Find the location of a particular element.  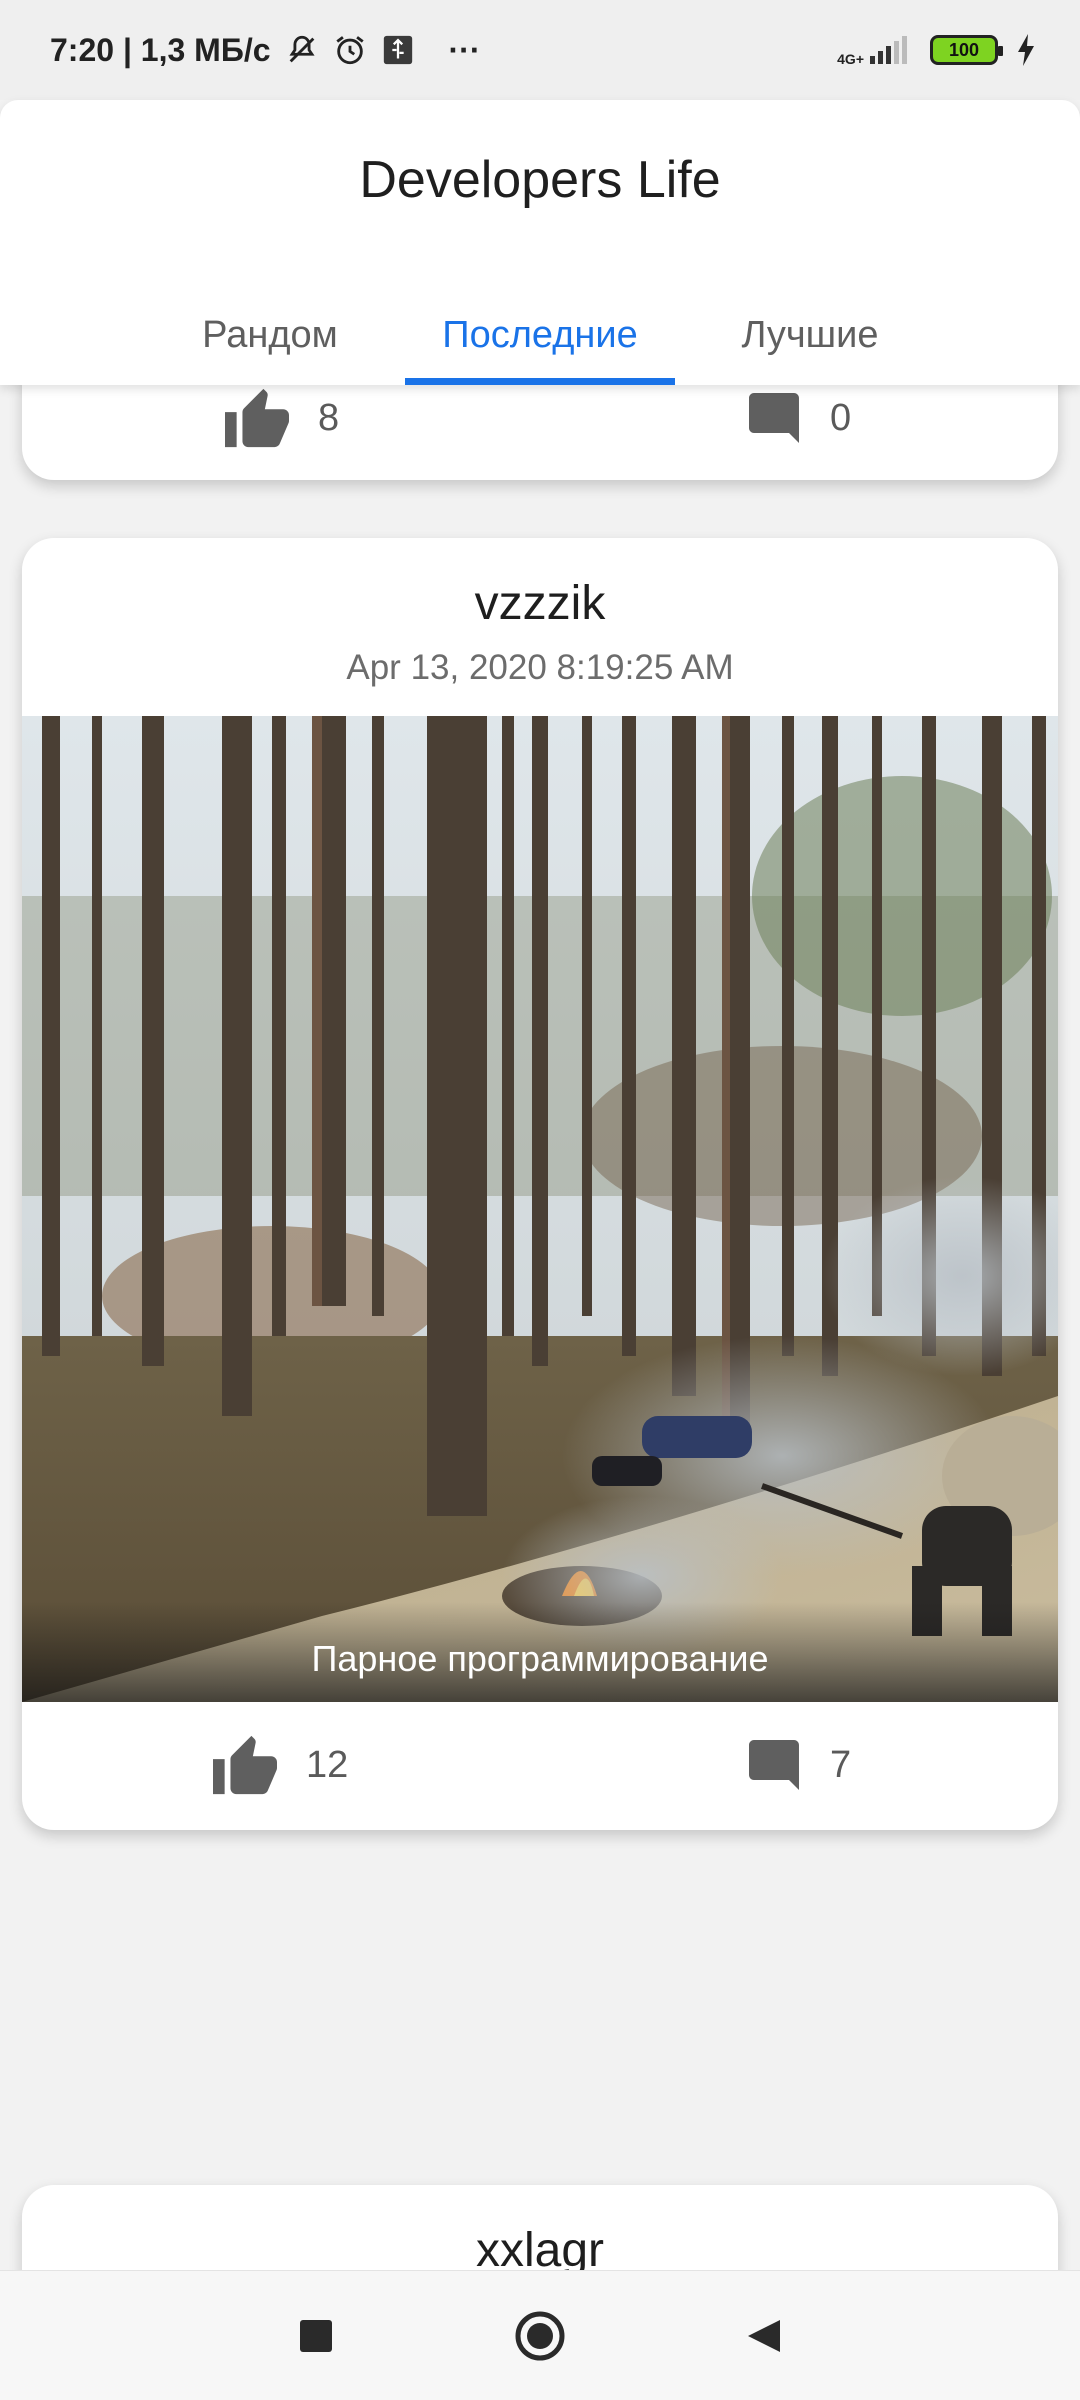

comment-button: 7 is located at coordinates (797, 1765).